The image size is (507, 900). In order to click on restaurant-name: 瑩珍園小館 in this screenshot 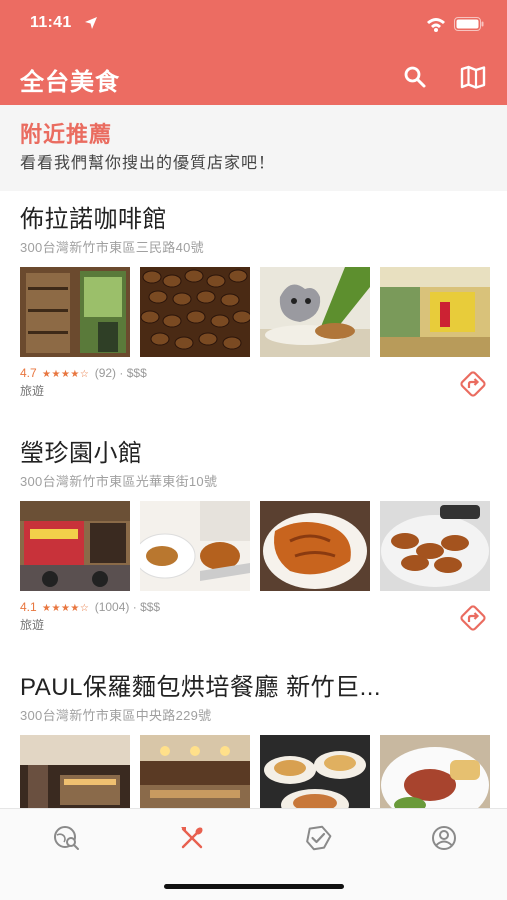, I will do `click(81, 453)`.